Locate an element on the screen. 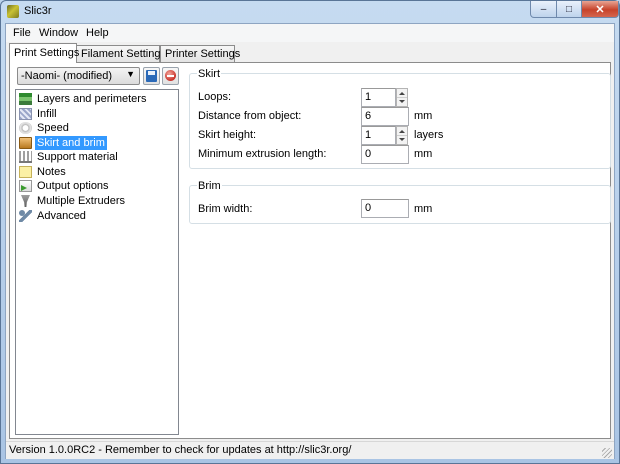 This screenshot has width=620, height=464. minimize-button: – is located at coordinates (543, 9).